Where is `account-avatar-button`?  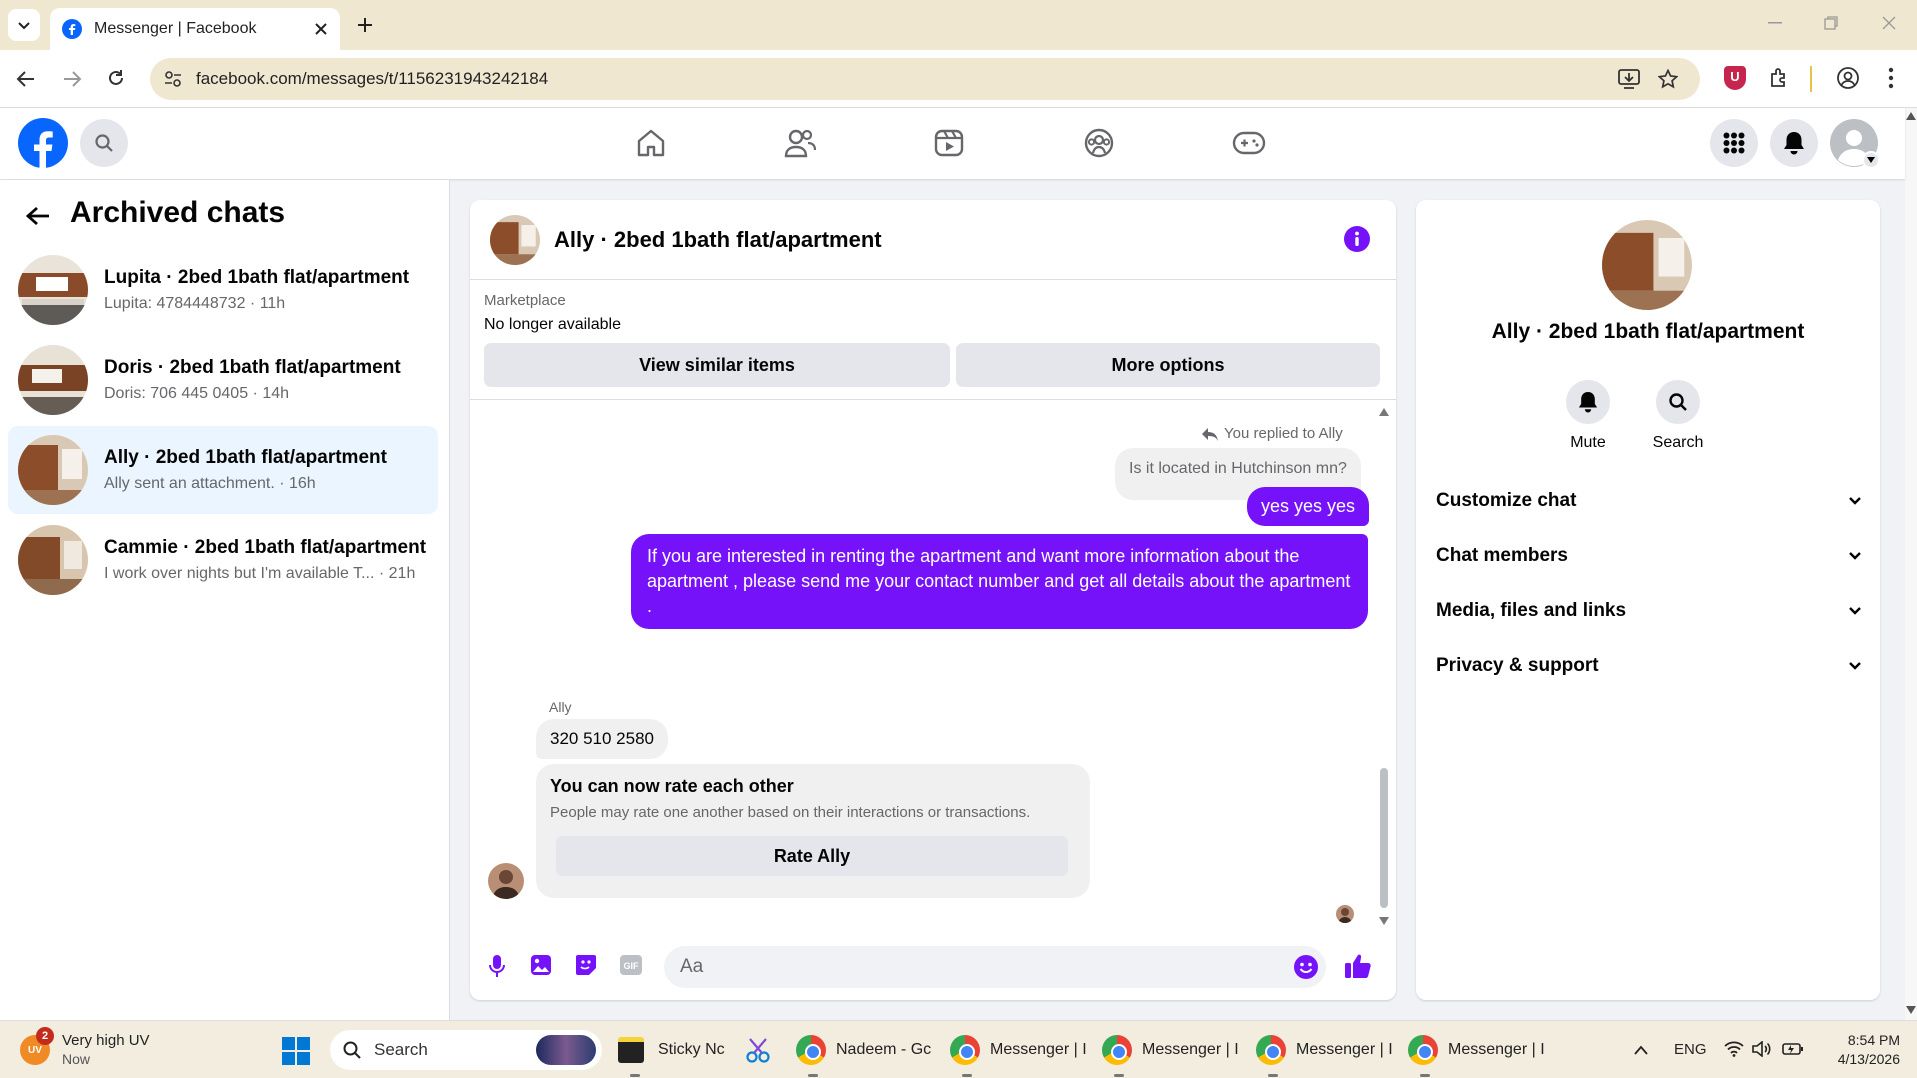 account-avatar-button is located at coordinates (1855, 144).